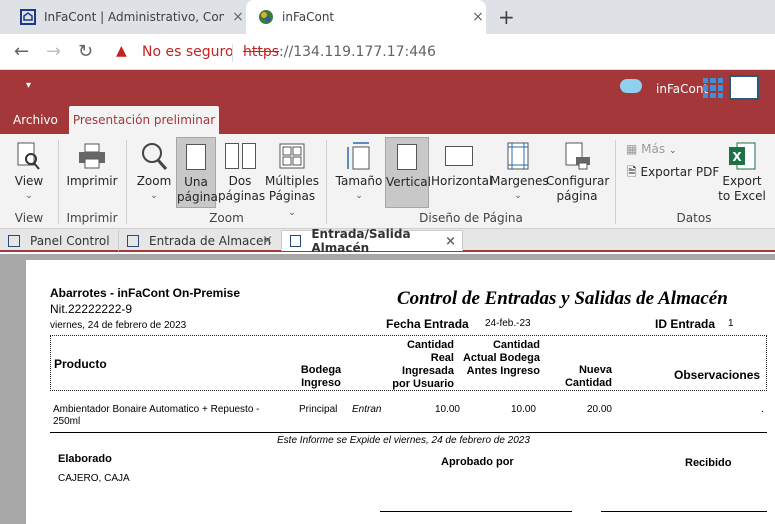 The width and height of the screenshot is (775, 524). I want to click on doc-tab-entrada-salida-almacen: Entrada/Salida Almacén ×, so click(372, 241).